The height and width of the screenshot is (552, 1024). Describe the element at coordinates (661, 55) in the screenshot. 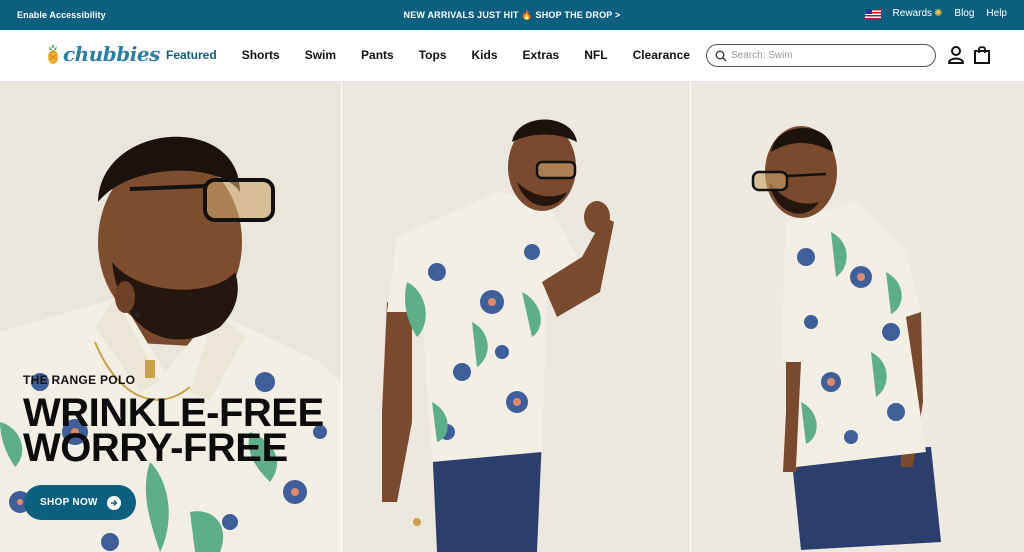

I see `nav-item-clearance: Clearance` at that location.